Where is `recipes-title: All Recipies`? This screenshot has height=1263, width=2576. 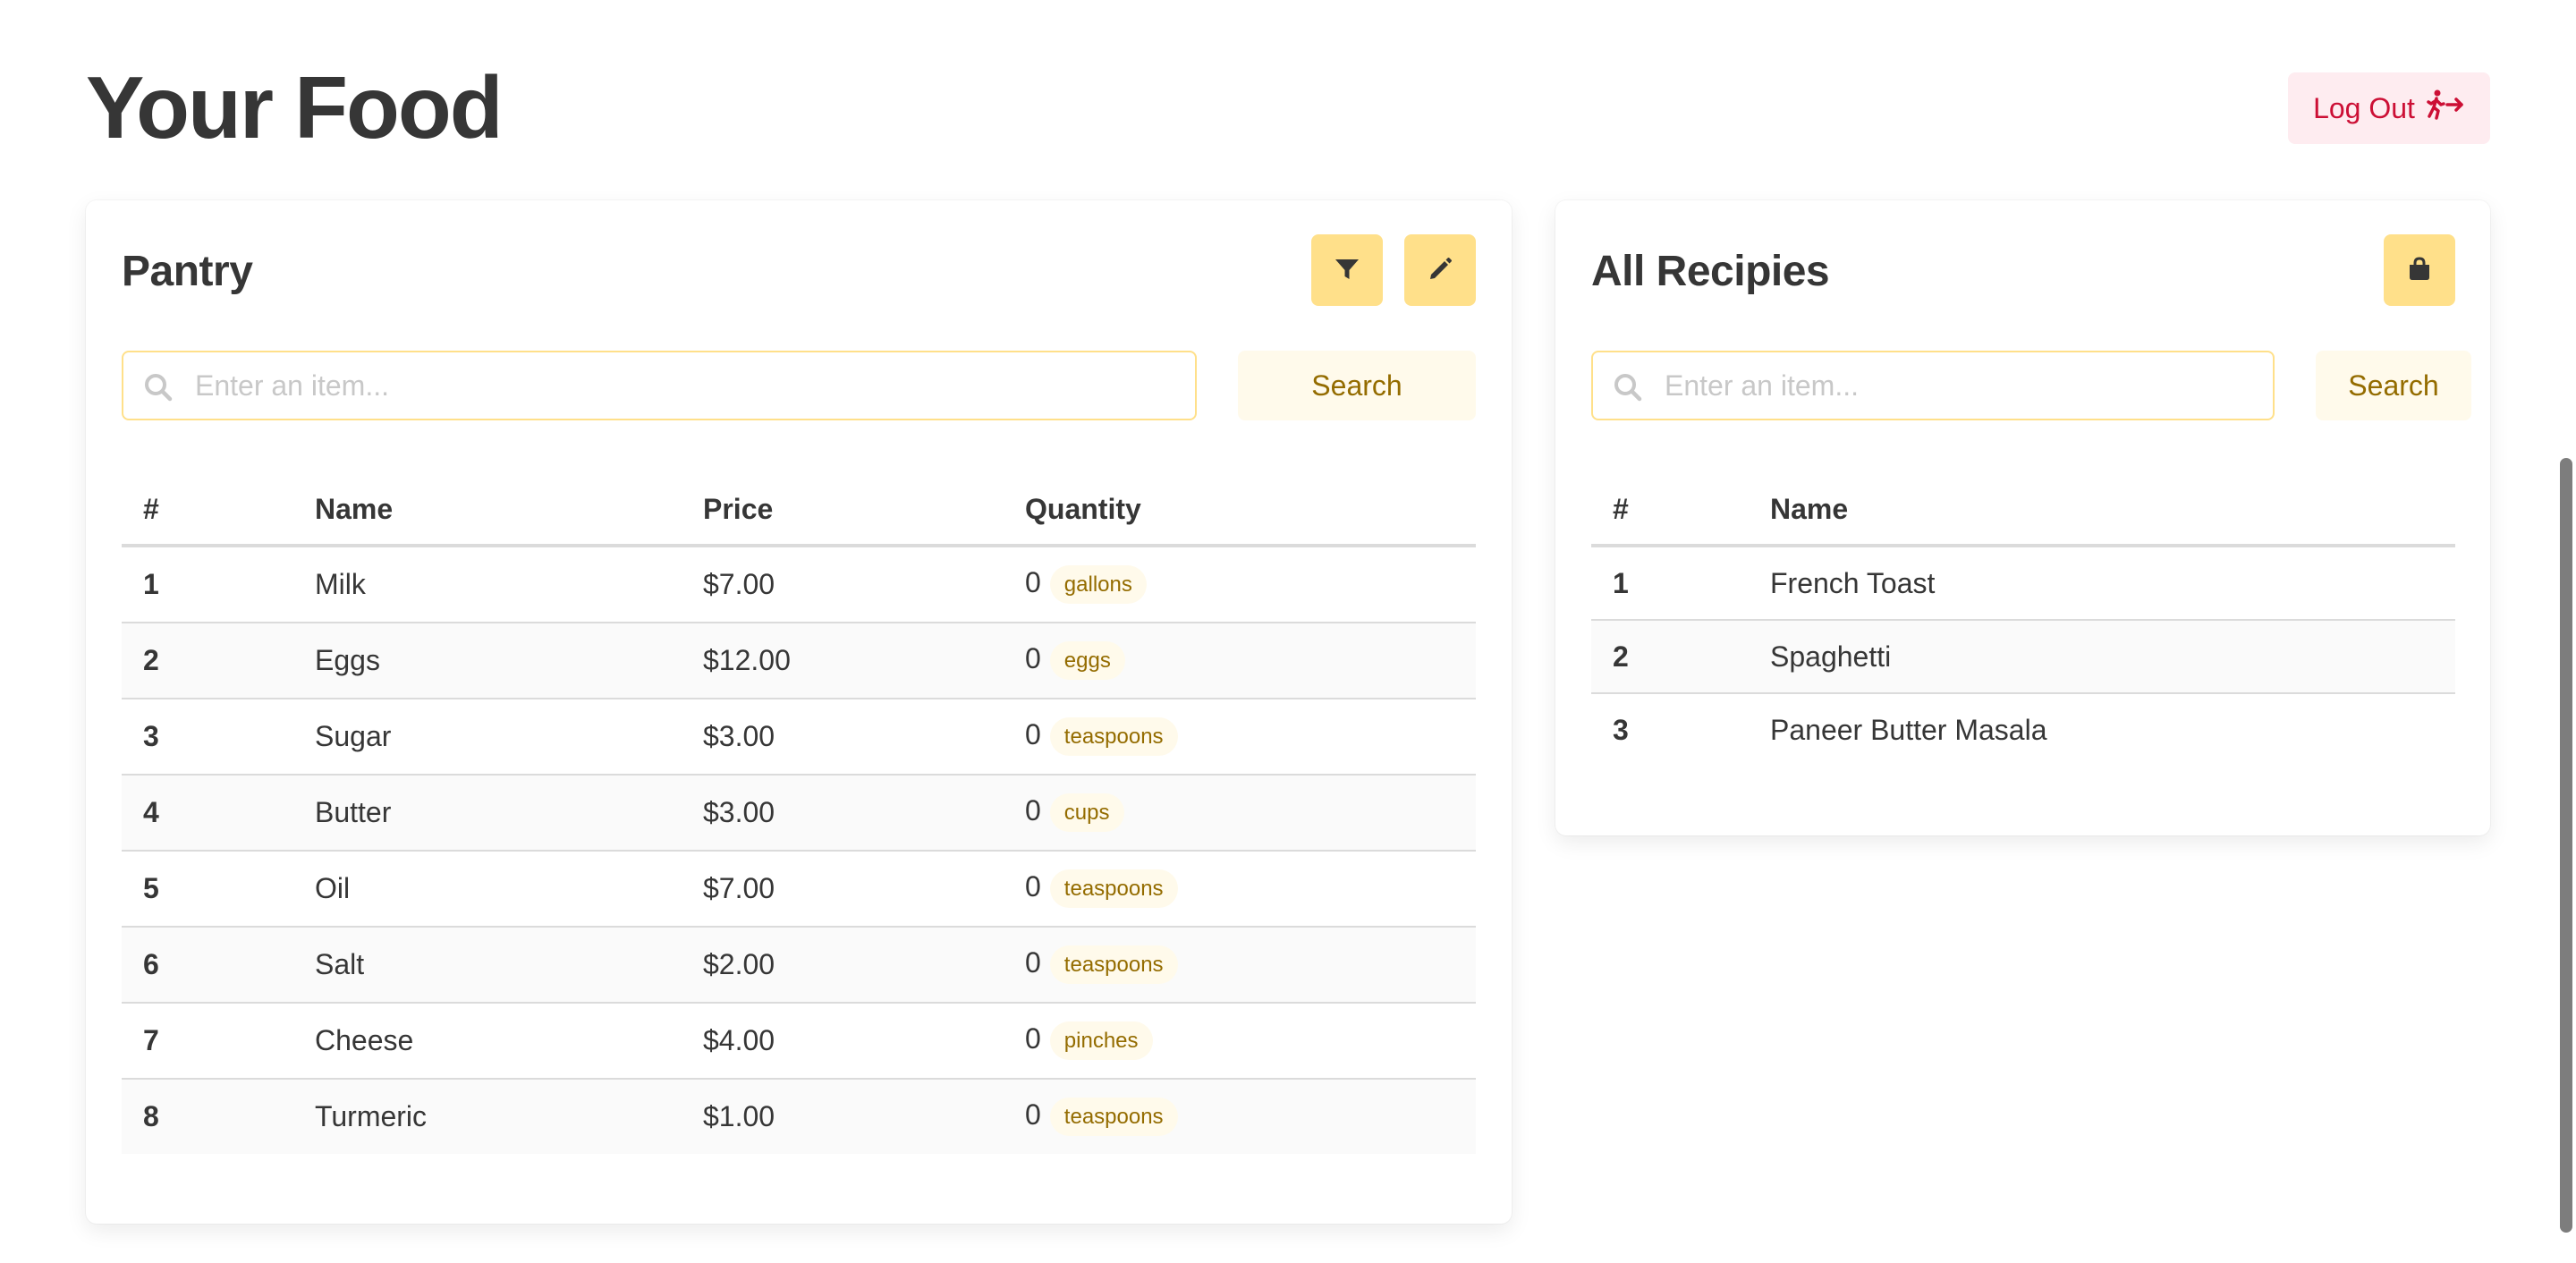
recipes-title: All Recipies is located at coordinates (1710, 271).